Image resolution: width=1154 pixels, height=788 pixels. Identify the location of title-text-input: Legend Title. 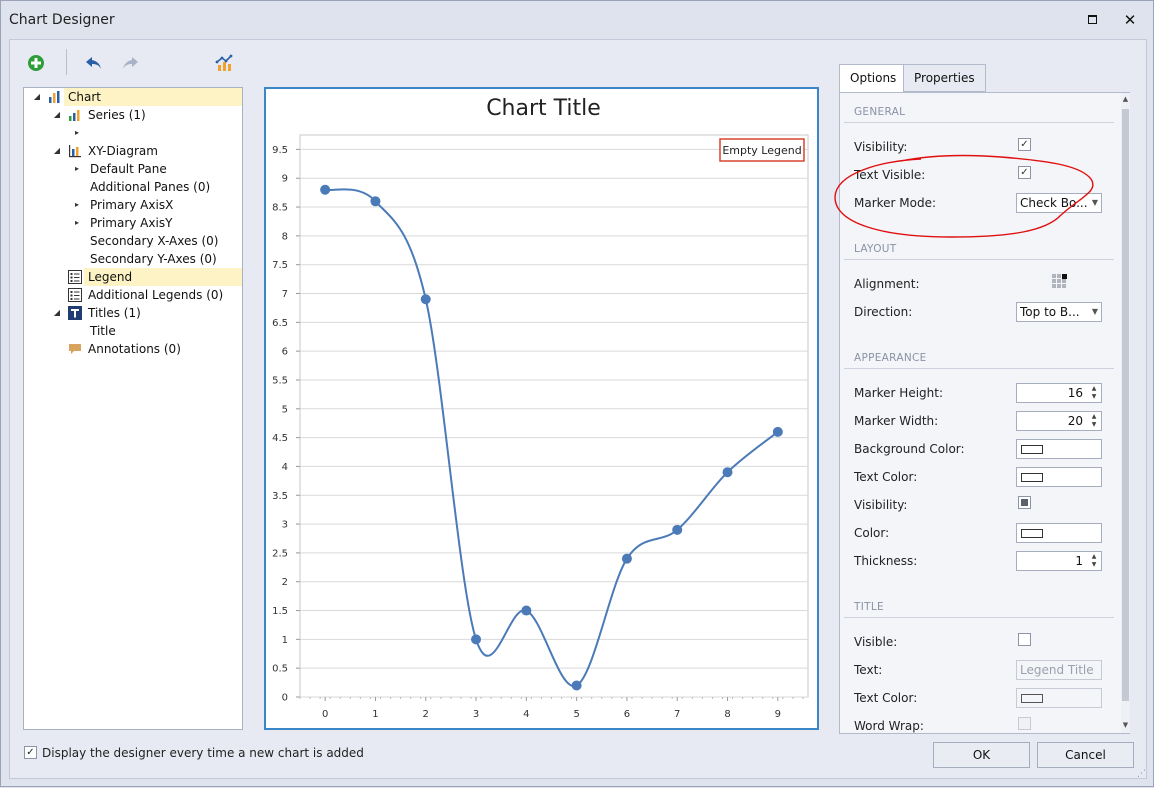
(1059, 670).